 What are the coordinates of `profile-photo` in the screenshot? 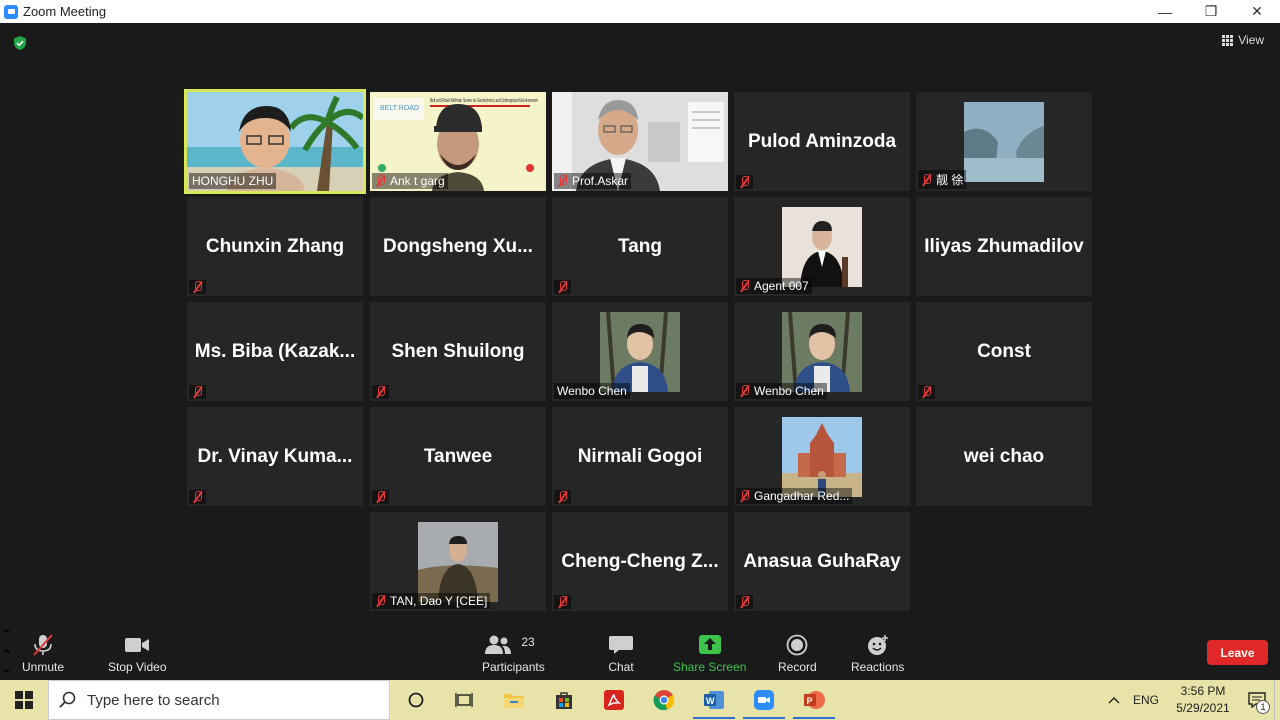 It's located at (822, 457).